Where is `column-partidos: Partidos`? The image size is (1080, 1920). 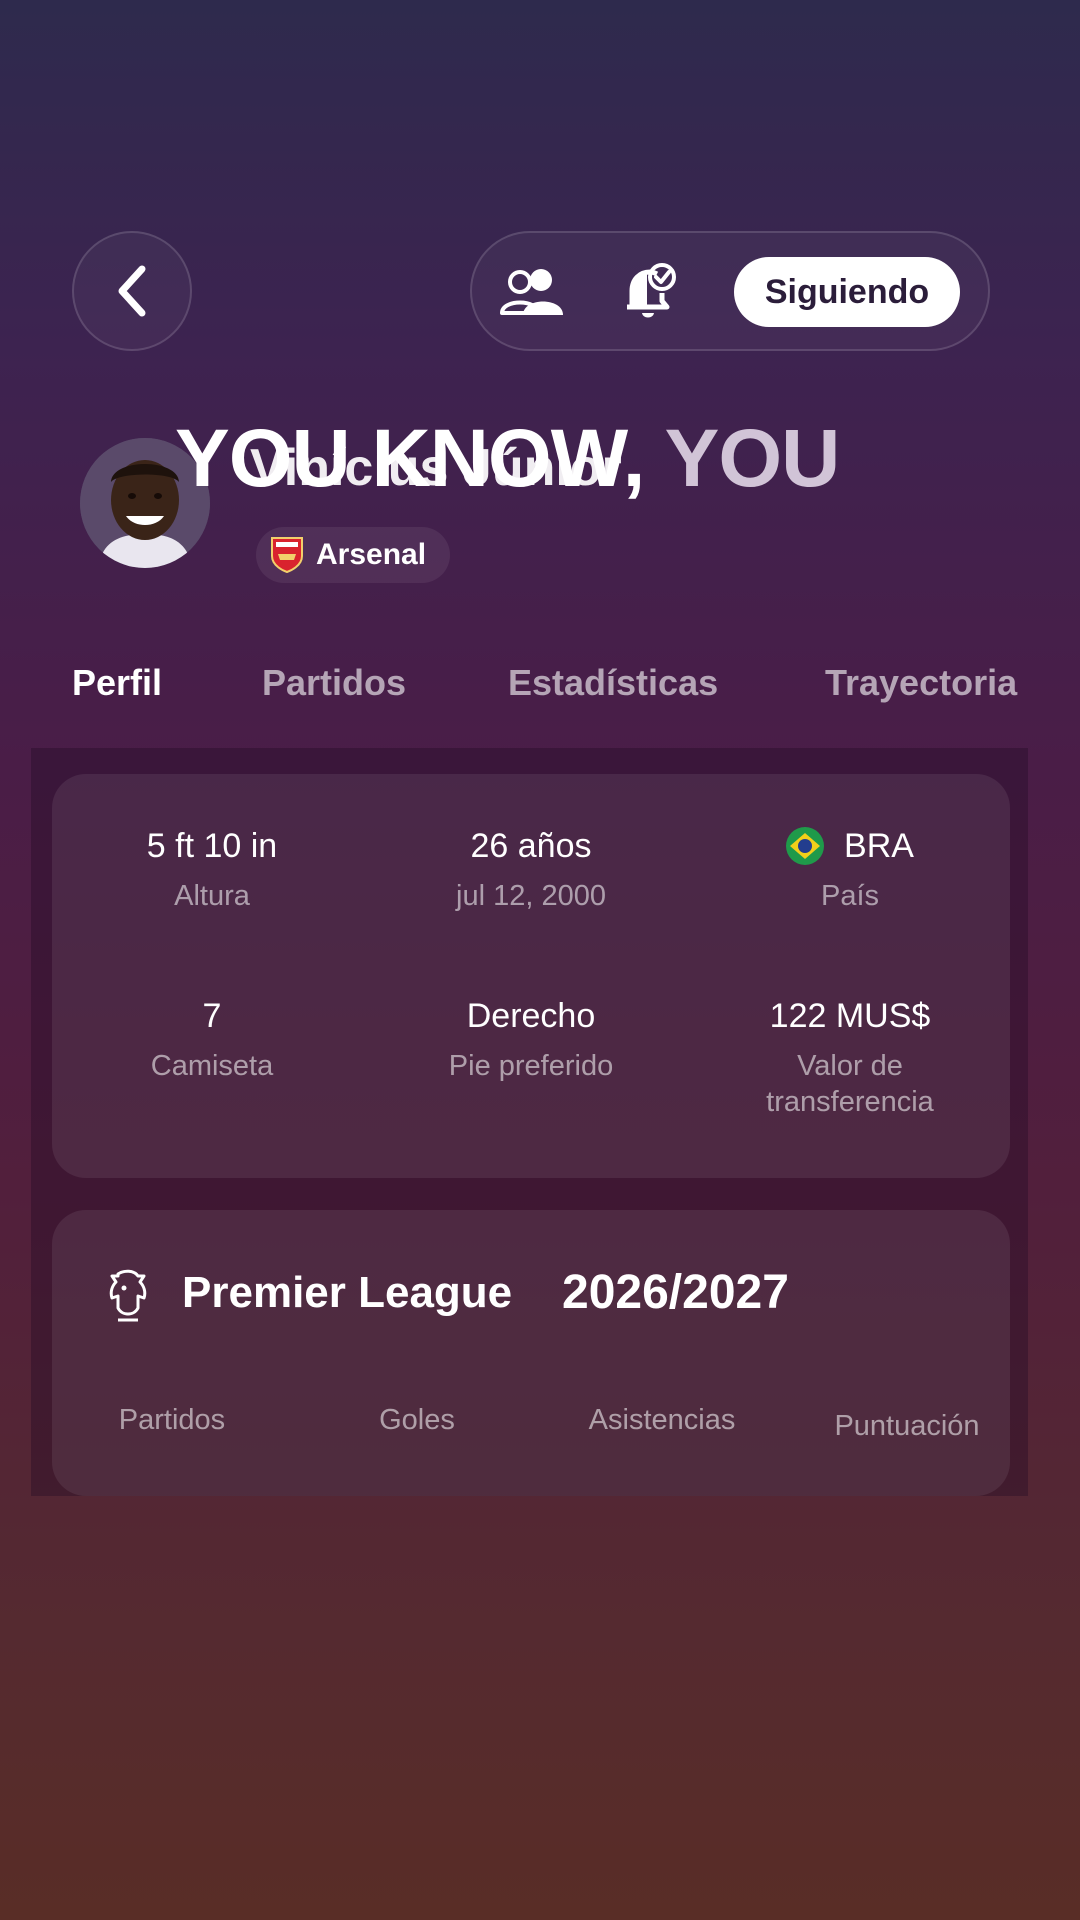 column-partidos: Partidos is located at coordinates (172, 1420).